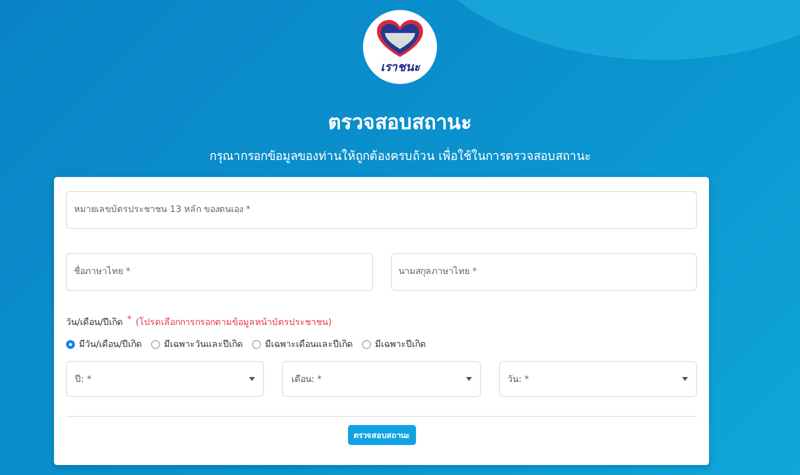 The image size is (800, 475). Describe the element at coordinates (381, 210) in the screenshot. I see `id-number-field: หมายเลขบัตรประชาชน 13 หลัก ของตนเอง *` at that location.